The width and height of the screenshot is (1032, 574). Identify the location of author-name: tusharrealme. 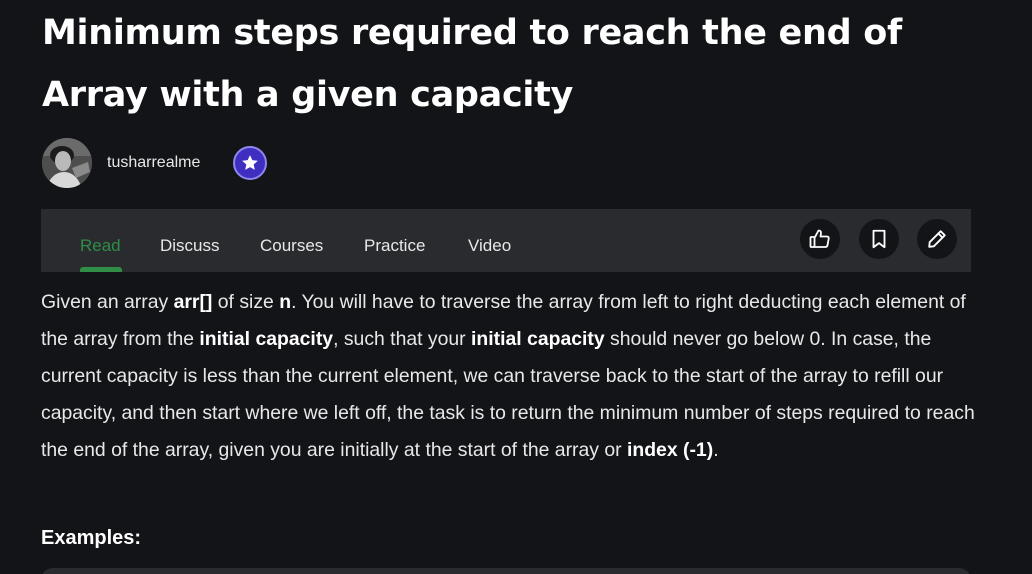
(153, 163).